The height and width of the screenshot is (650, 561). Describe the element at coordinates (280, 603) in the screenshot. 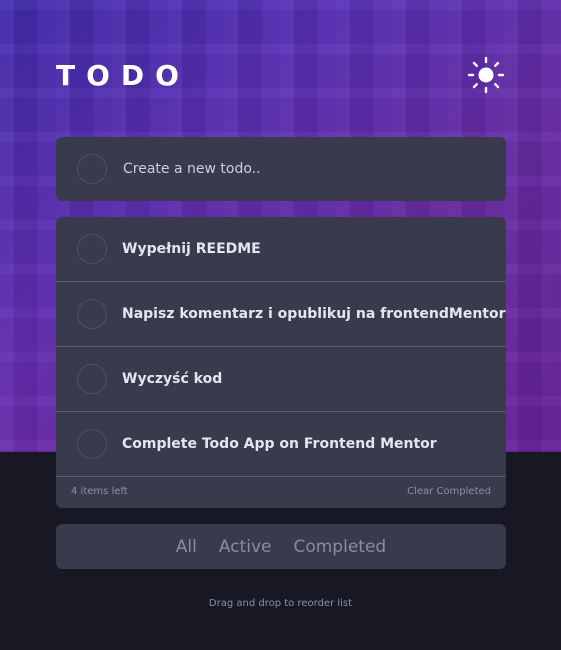

I see `drag-hint: Drag and drop to reorder list` at that location.